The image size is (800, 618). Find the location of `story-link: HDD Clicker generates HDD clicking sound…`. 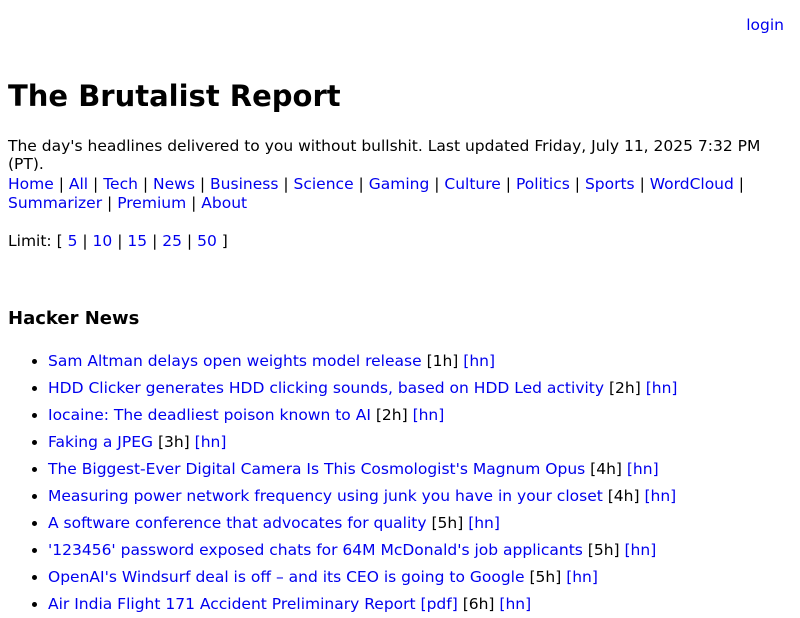

story-link: HDD Clicker generates HDD clicking sound… is located at coordinates (326, 388).